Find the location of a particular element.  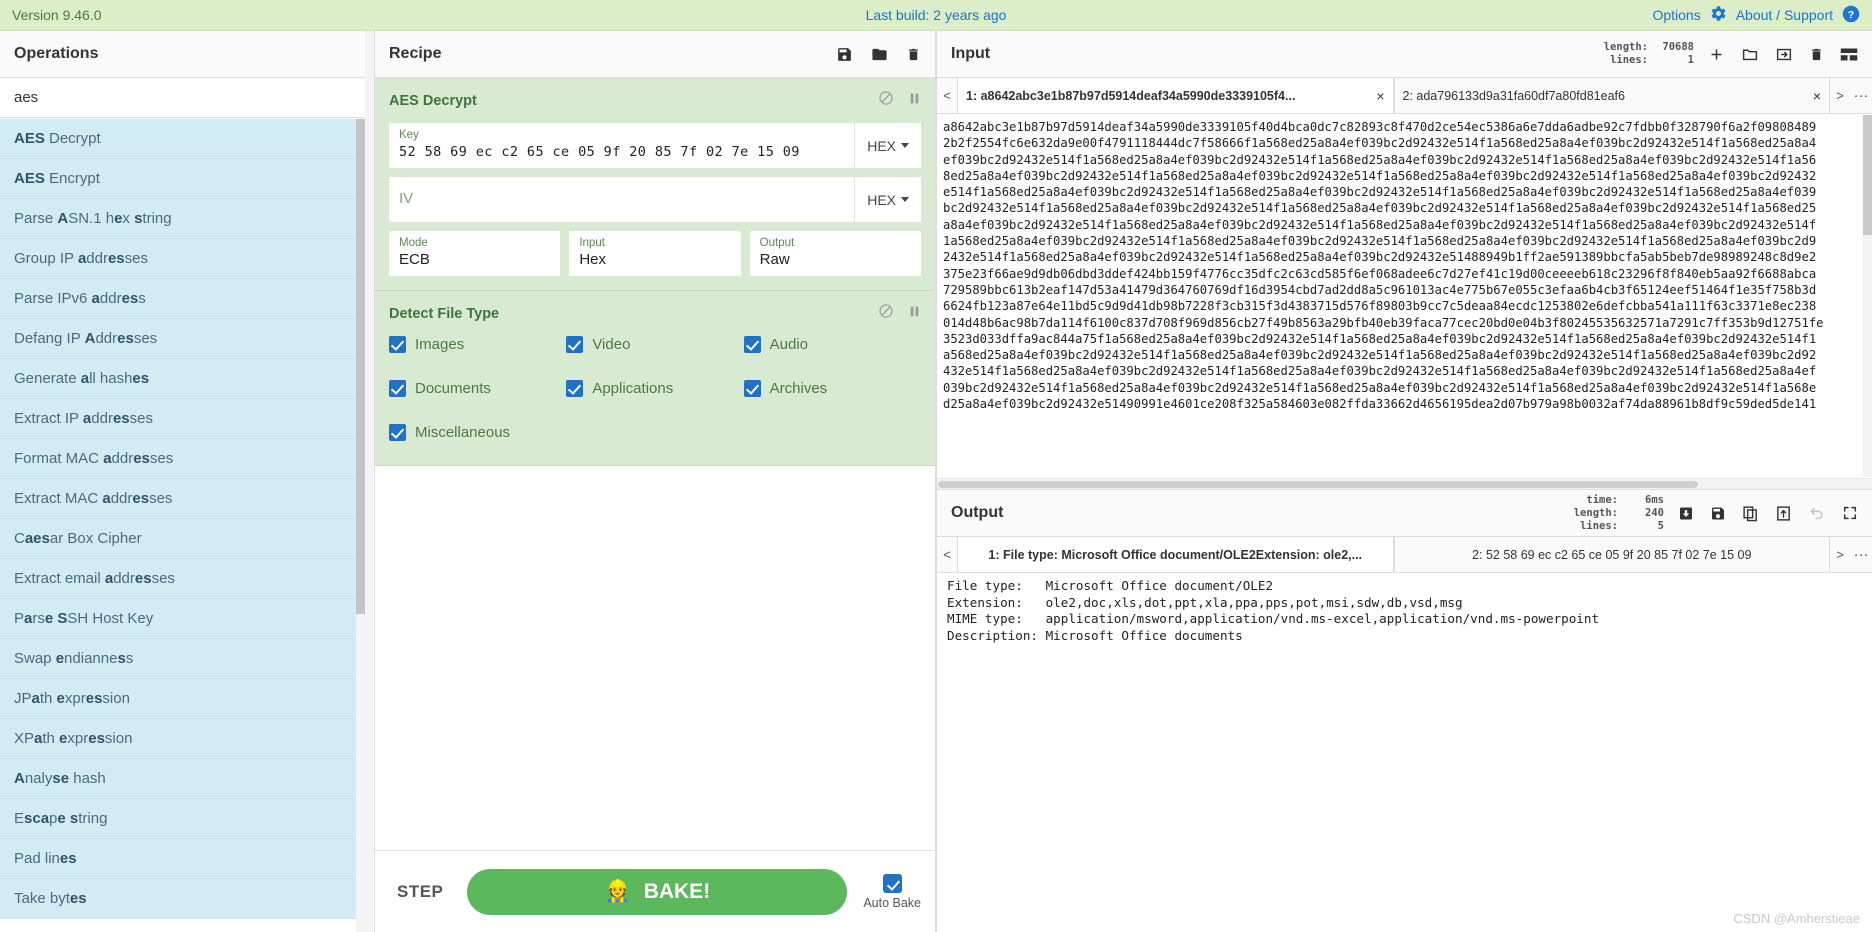

save-output-to-file-icon is located at coordinates (1686, 513).